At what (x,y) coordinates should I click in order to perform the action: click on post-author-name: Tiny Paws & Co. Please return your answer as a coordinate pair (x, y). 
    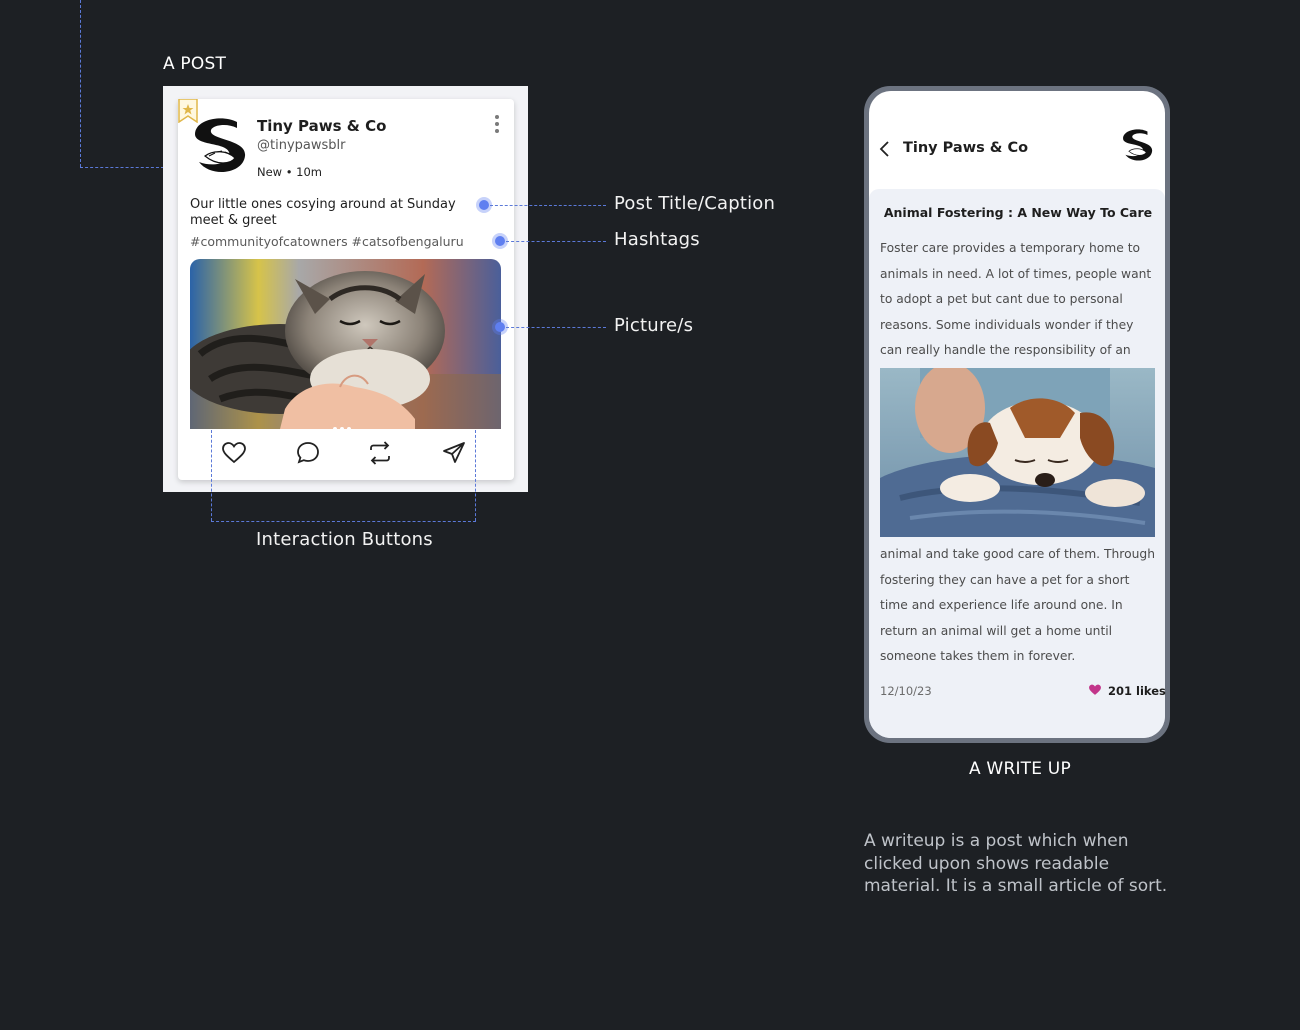
    Looking at the image, I should click on (321, 126).